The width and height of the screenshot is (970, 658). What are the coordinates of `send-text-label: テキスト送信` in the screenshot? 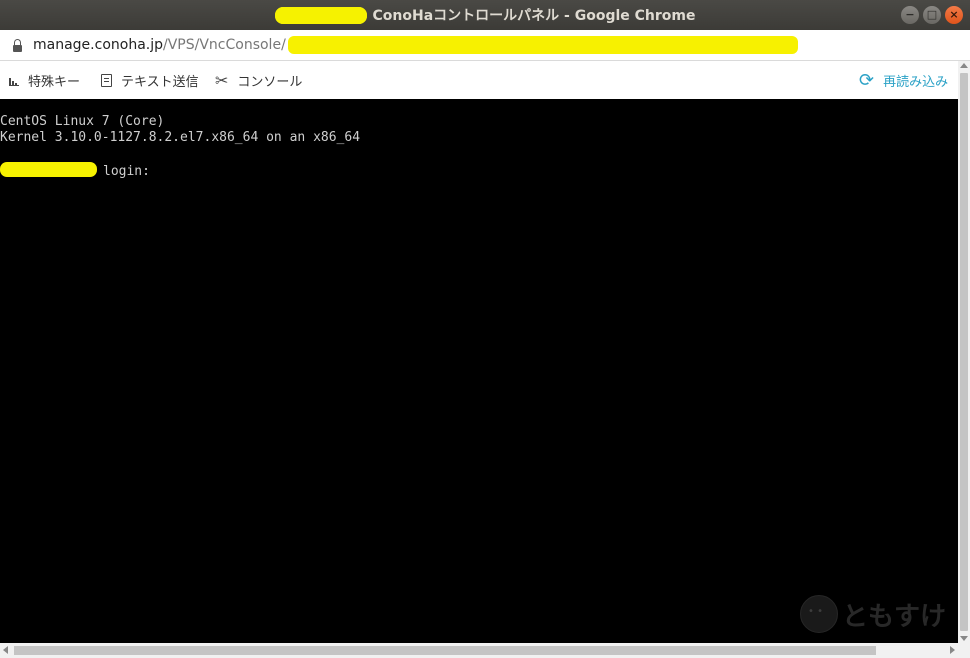 It's located at (160, 82).